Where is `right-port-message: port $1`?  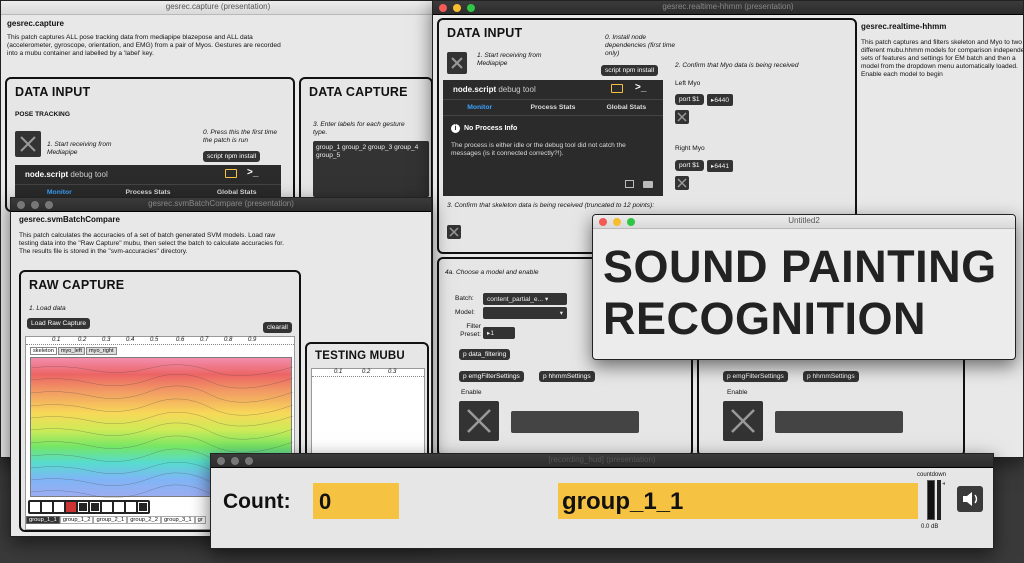
right-port-message: port $1 is located at coordinates (689, 165).